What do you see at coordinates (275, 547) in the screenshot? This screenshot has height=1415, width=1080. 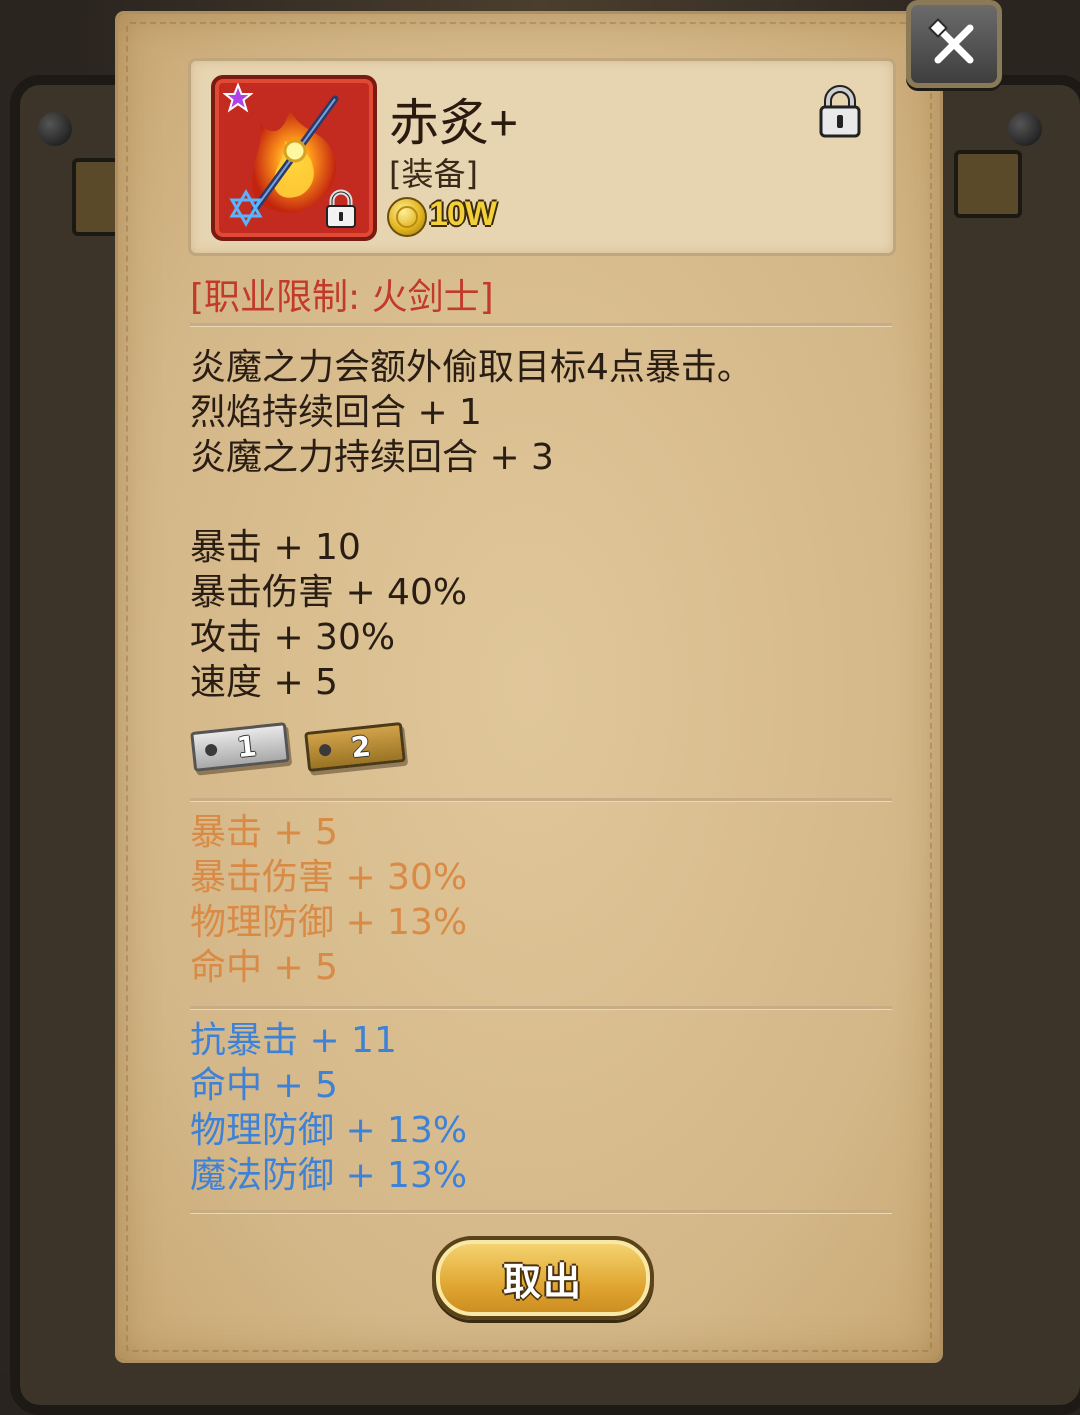 I see `base-stat: 暴击 + 10` at bounding box center [275, 547].